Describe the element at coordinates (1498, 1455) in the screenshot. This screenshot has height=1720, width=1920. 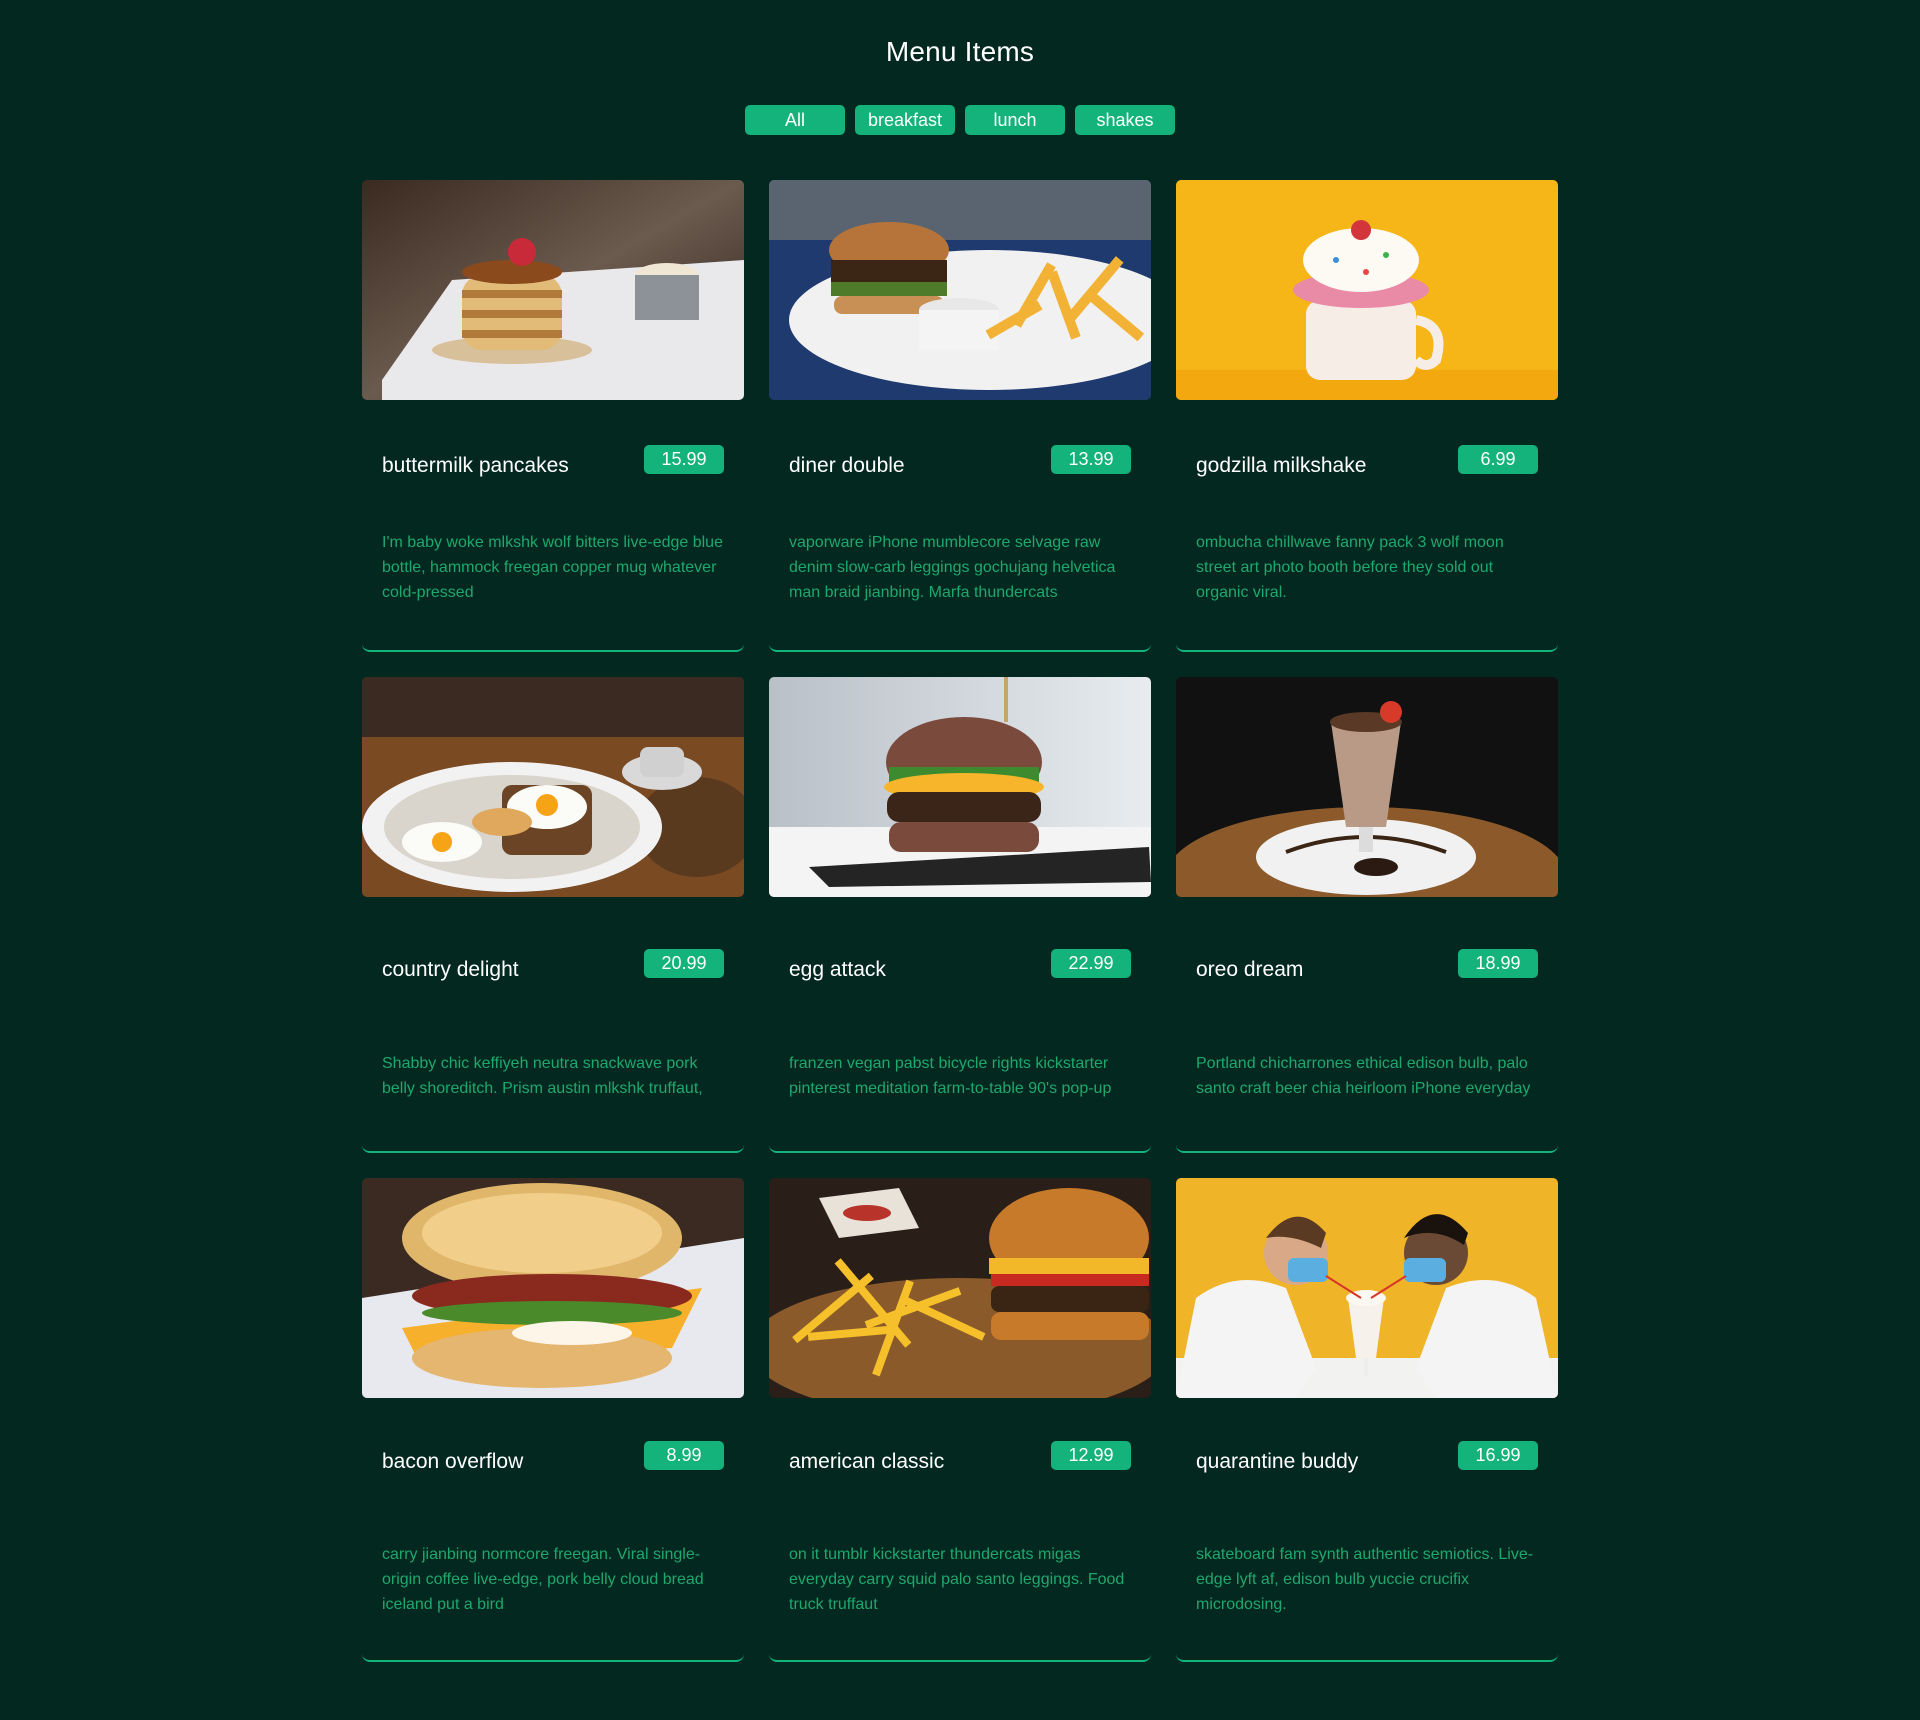
I see `price-badge: 16.99` at that location.